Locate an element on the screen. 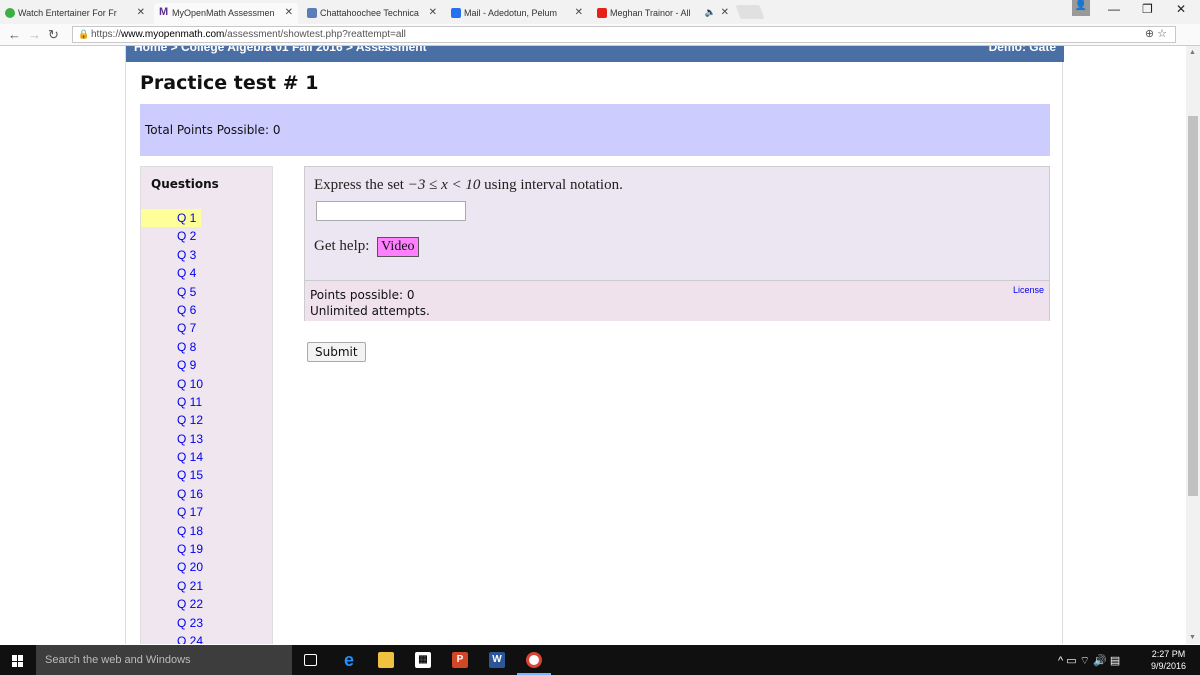  restore-icon: ❐ is located at coordinates (1147, 9).